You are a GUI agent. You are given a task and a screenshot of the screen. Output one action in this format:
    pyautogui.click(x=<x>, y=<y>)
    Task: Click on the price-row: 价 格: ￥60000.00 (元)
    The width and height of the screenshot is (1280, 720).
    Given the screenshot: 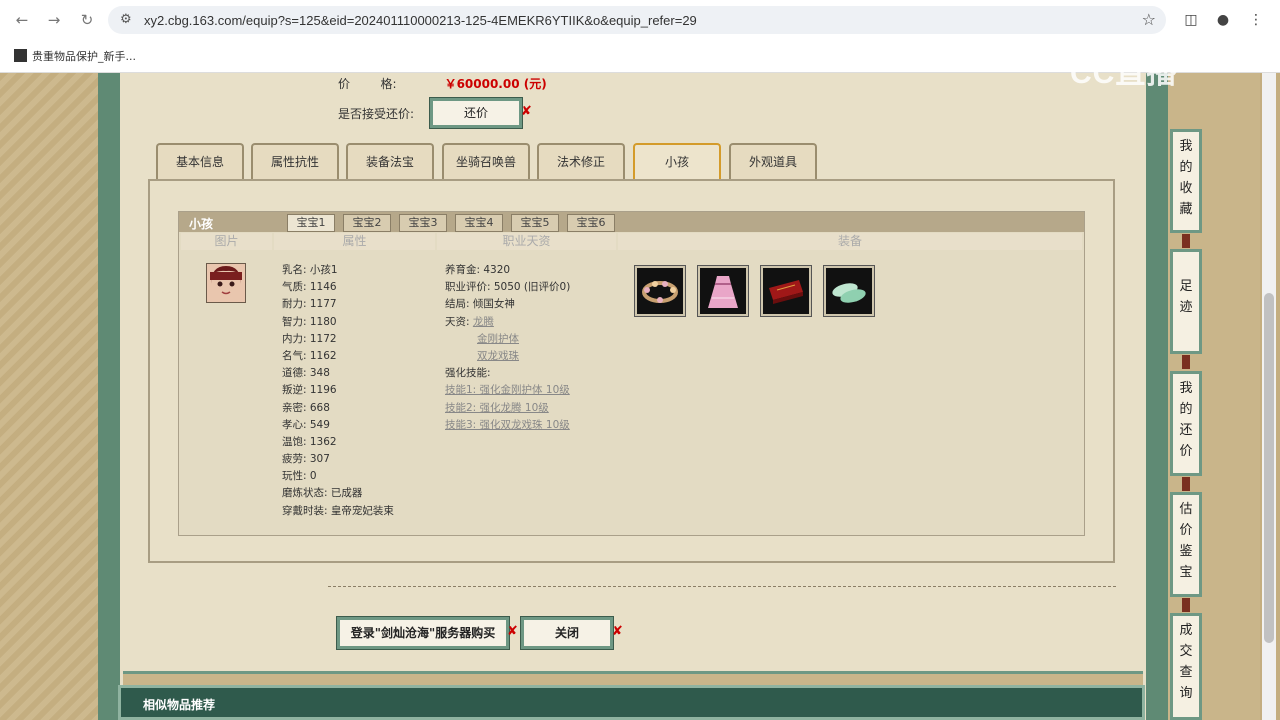 What is the action you would take?
    pyautogui.click(x=442, y=83)
    